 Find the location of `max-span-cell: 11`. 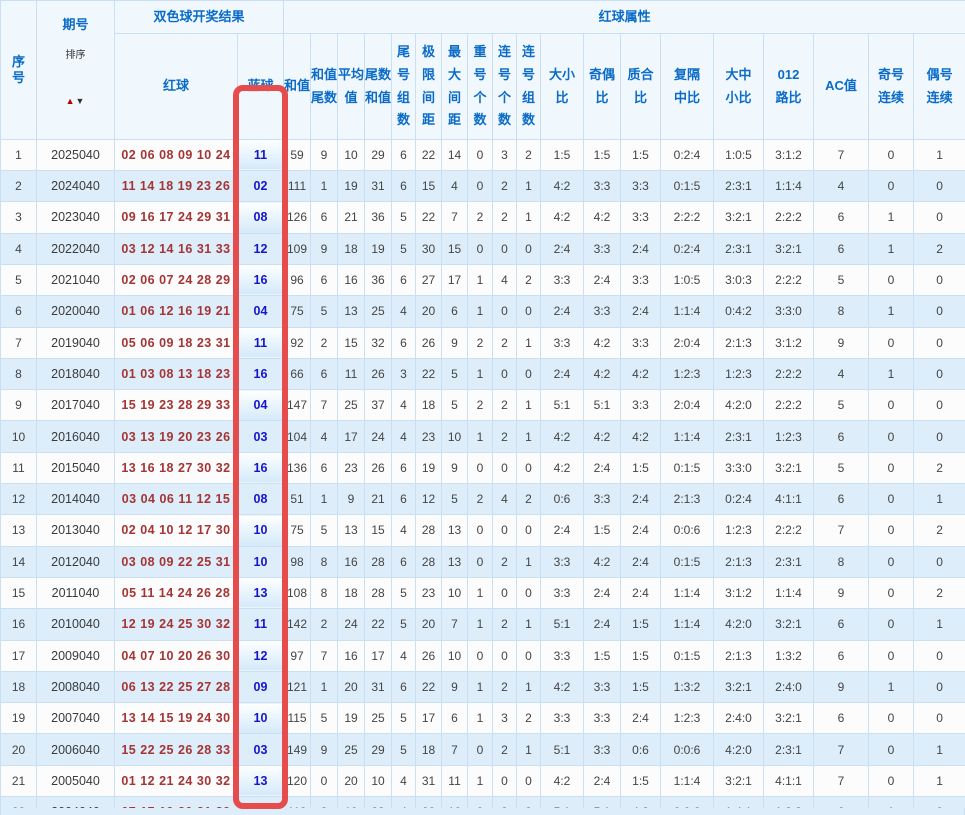

max-span-cell: 11 is located at coordinates (455, 780).